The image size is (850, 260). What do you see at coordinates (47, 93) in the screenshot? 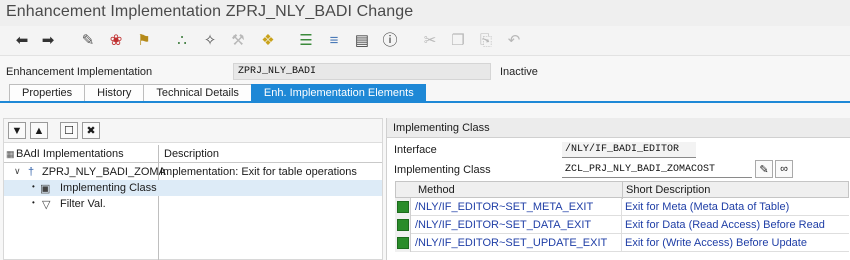
I see `tab-properties: Properties` at bounding box center [47, 93].